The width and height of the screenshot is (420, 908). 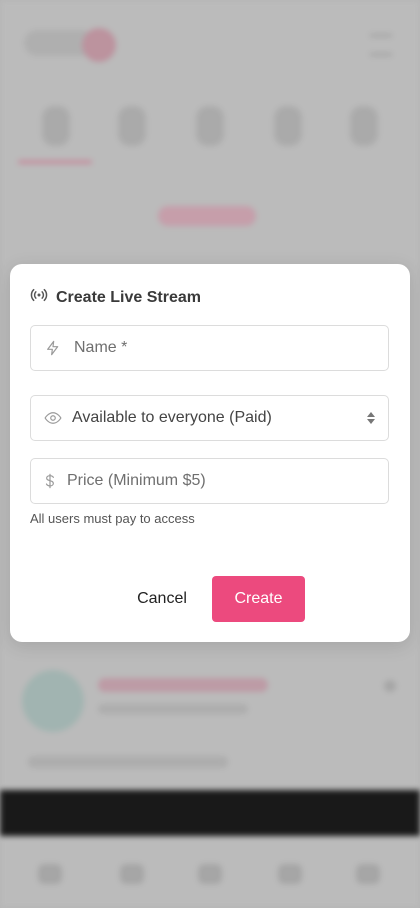 What do you see at coordinates (172, 417) in the screenshot?
I see `visibility-value: Available to everyone (Paid)` at bounding box center [172, 417].